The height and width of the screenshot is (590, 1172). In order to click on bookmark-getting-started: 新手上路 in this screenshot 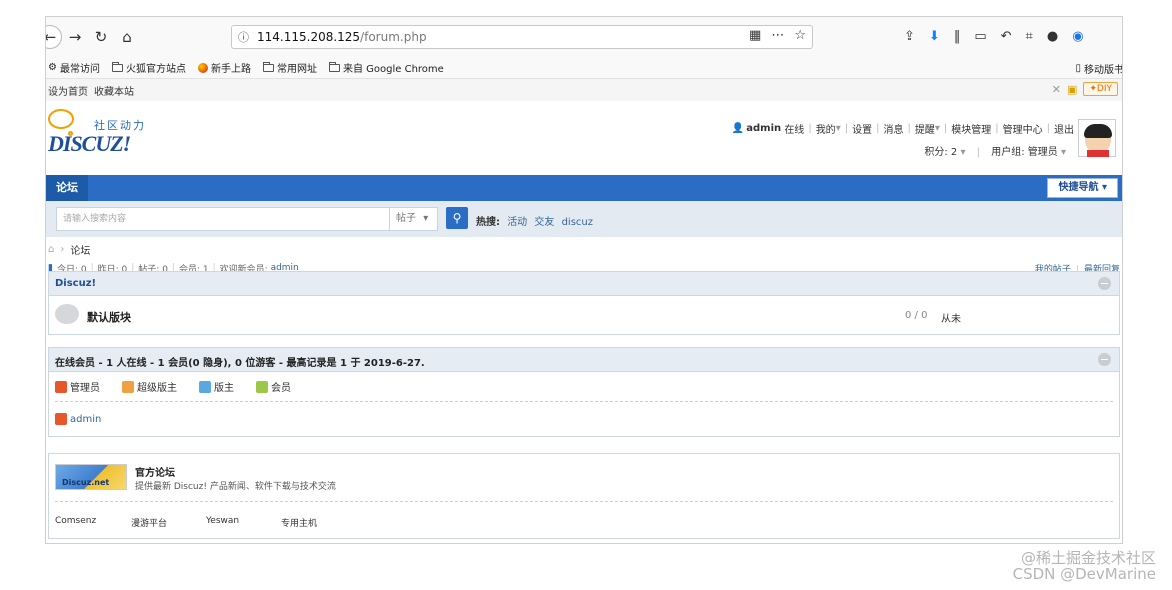, I will do `click(224, 67)`.